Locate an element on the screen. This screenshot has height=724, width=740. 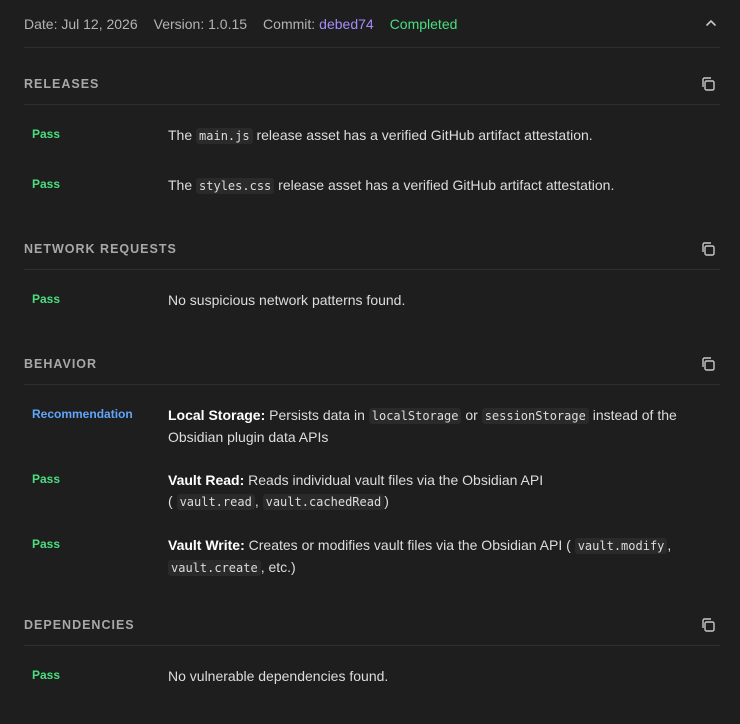
result-row: Pass No vulnerable dependencies found. is located at coordinates (366, 676).